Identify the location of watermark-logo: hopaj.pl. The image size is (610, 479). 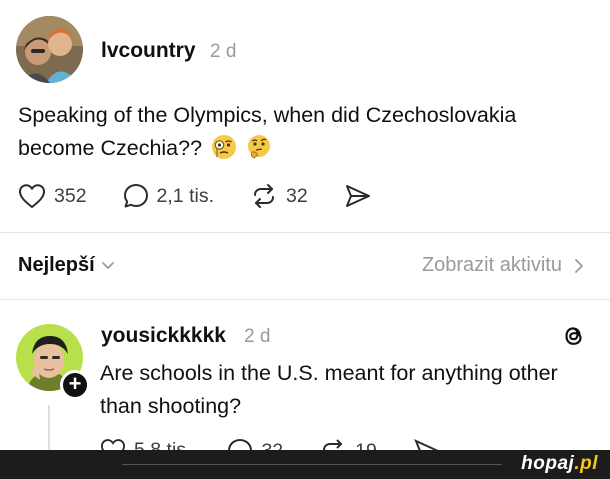
(559, 464).